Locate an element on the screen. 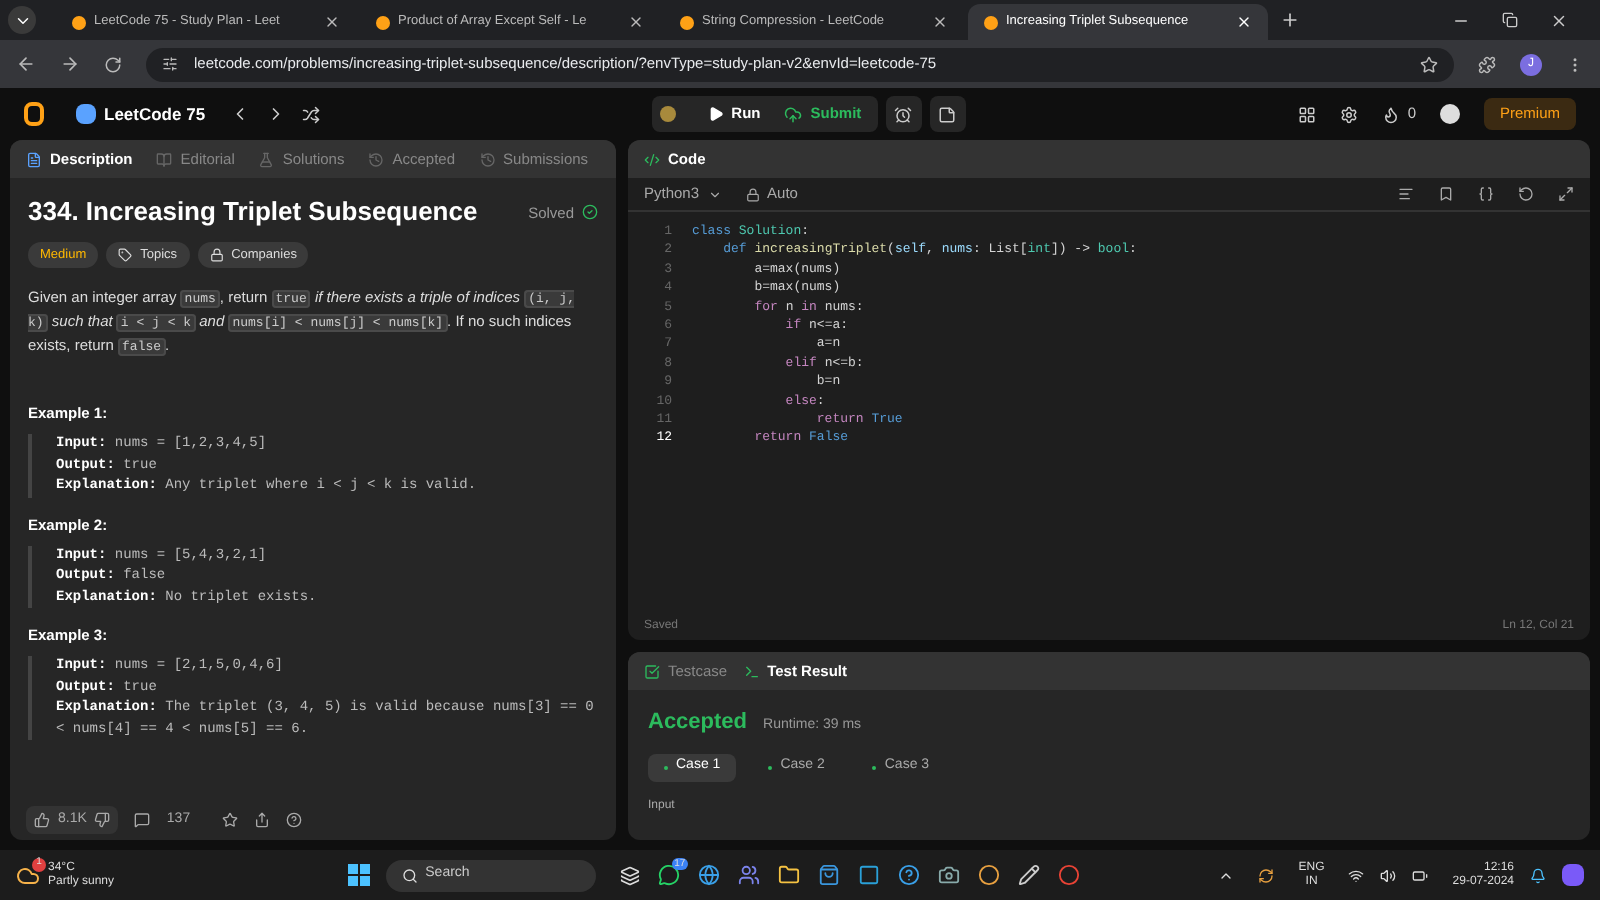  bookmark-icon is located at coordinates (1446, 194).